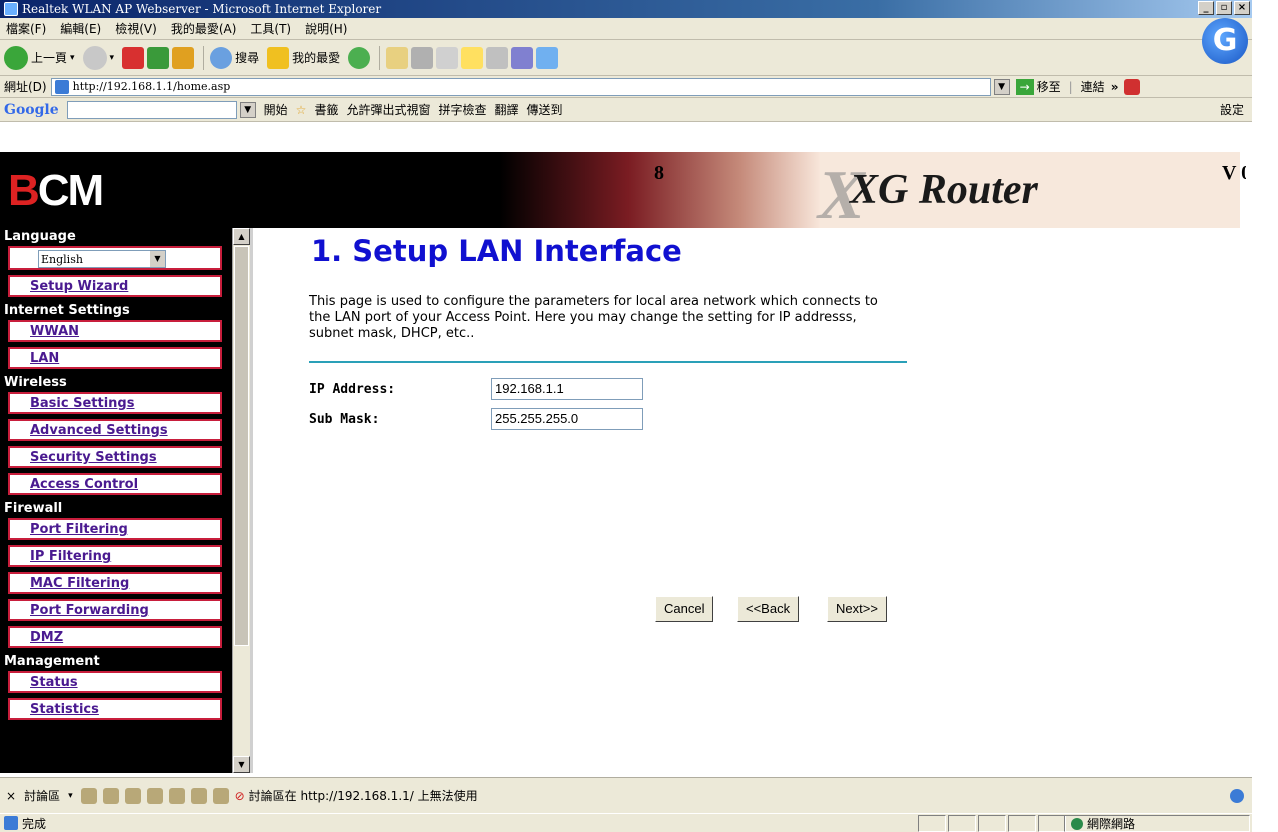  I want to click on page-done-icon, so click(11, 823).